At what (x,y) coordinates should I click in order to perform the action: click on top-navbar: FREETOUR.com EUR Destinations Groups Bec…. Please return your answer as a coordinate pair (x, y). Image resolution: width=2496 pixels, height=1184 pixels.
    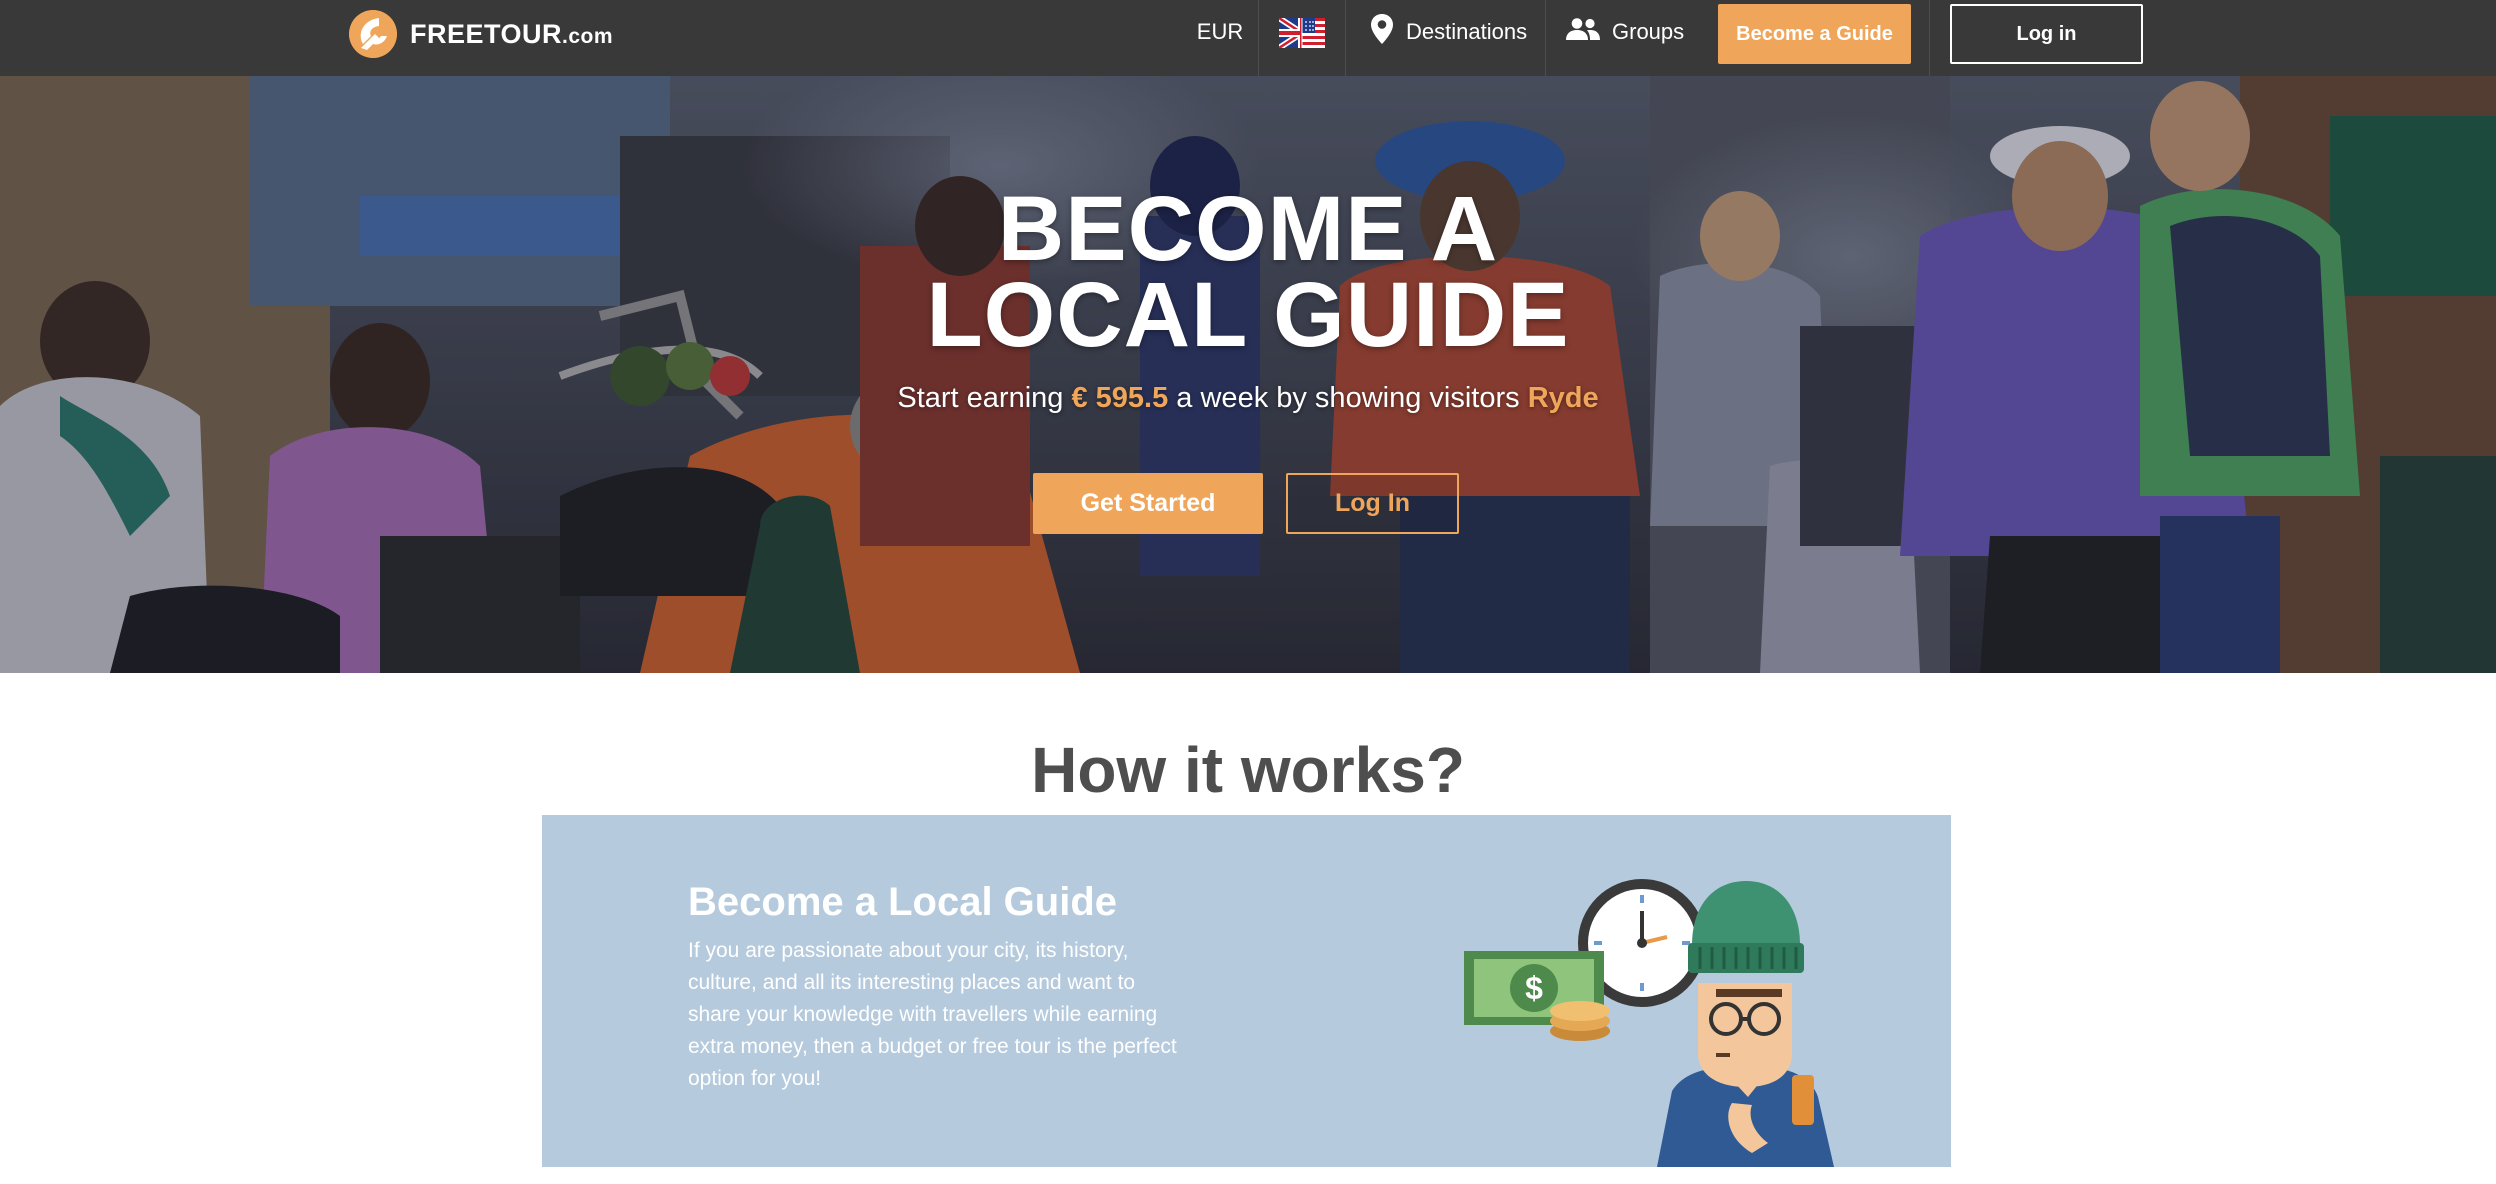
    Looking at the image, I should click on (1248, 38).